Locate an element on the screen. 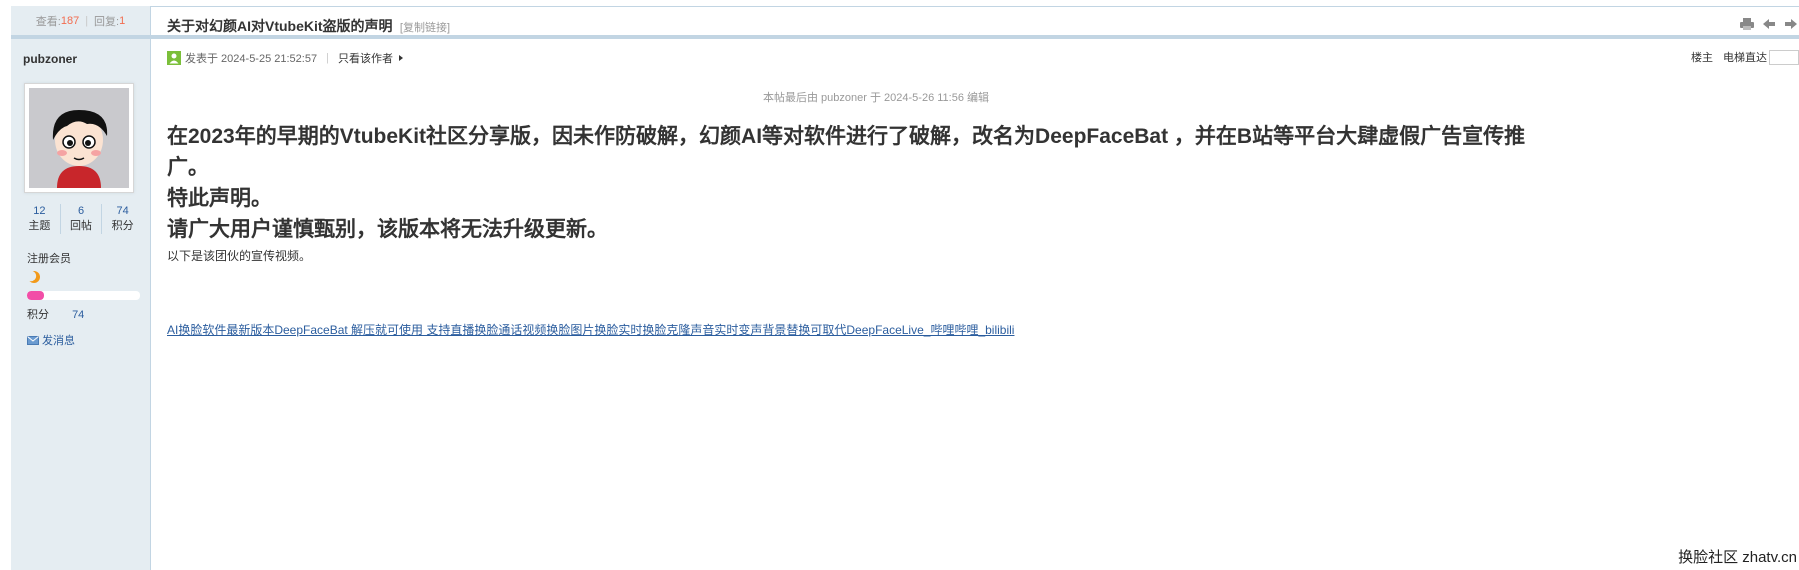 The width and height of the screenshot is (1799, 570). post-date: 发表于 2024-5-25 21:52:57 is located at coordinates (251, 59).